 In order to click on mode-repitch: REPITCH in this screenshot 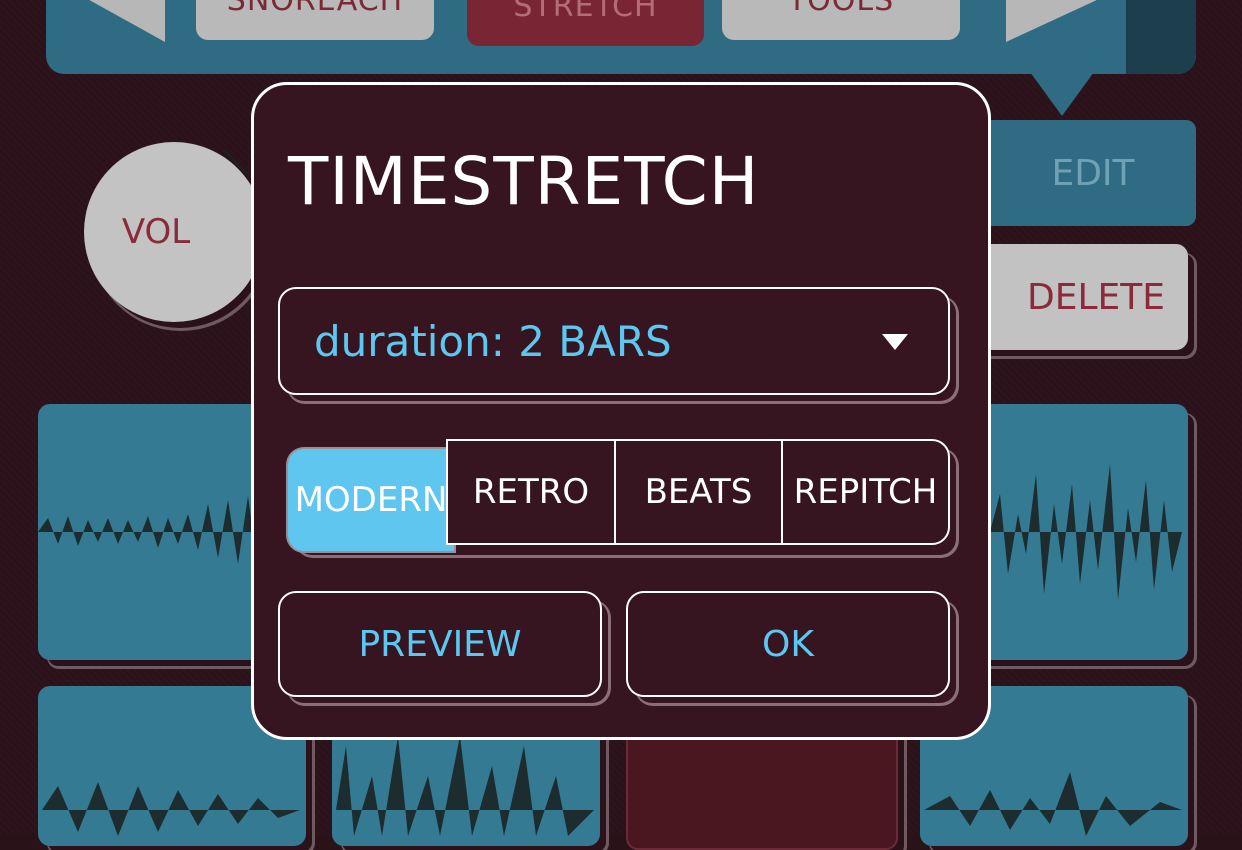, I will do `click(865, 492)`.